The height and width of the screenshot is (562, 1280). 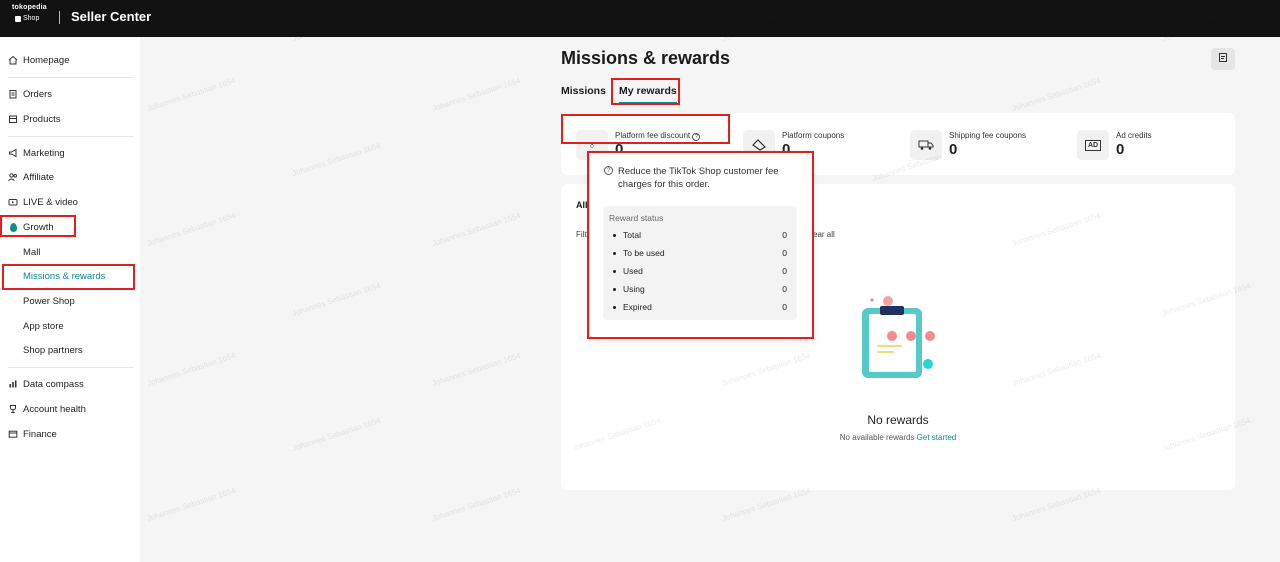 I want to click on clipboard-button, so click(x=1223, y=59).